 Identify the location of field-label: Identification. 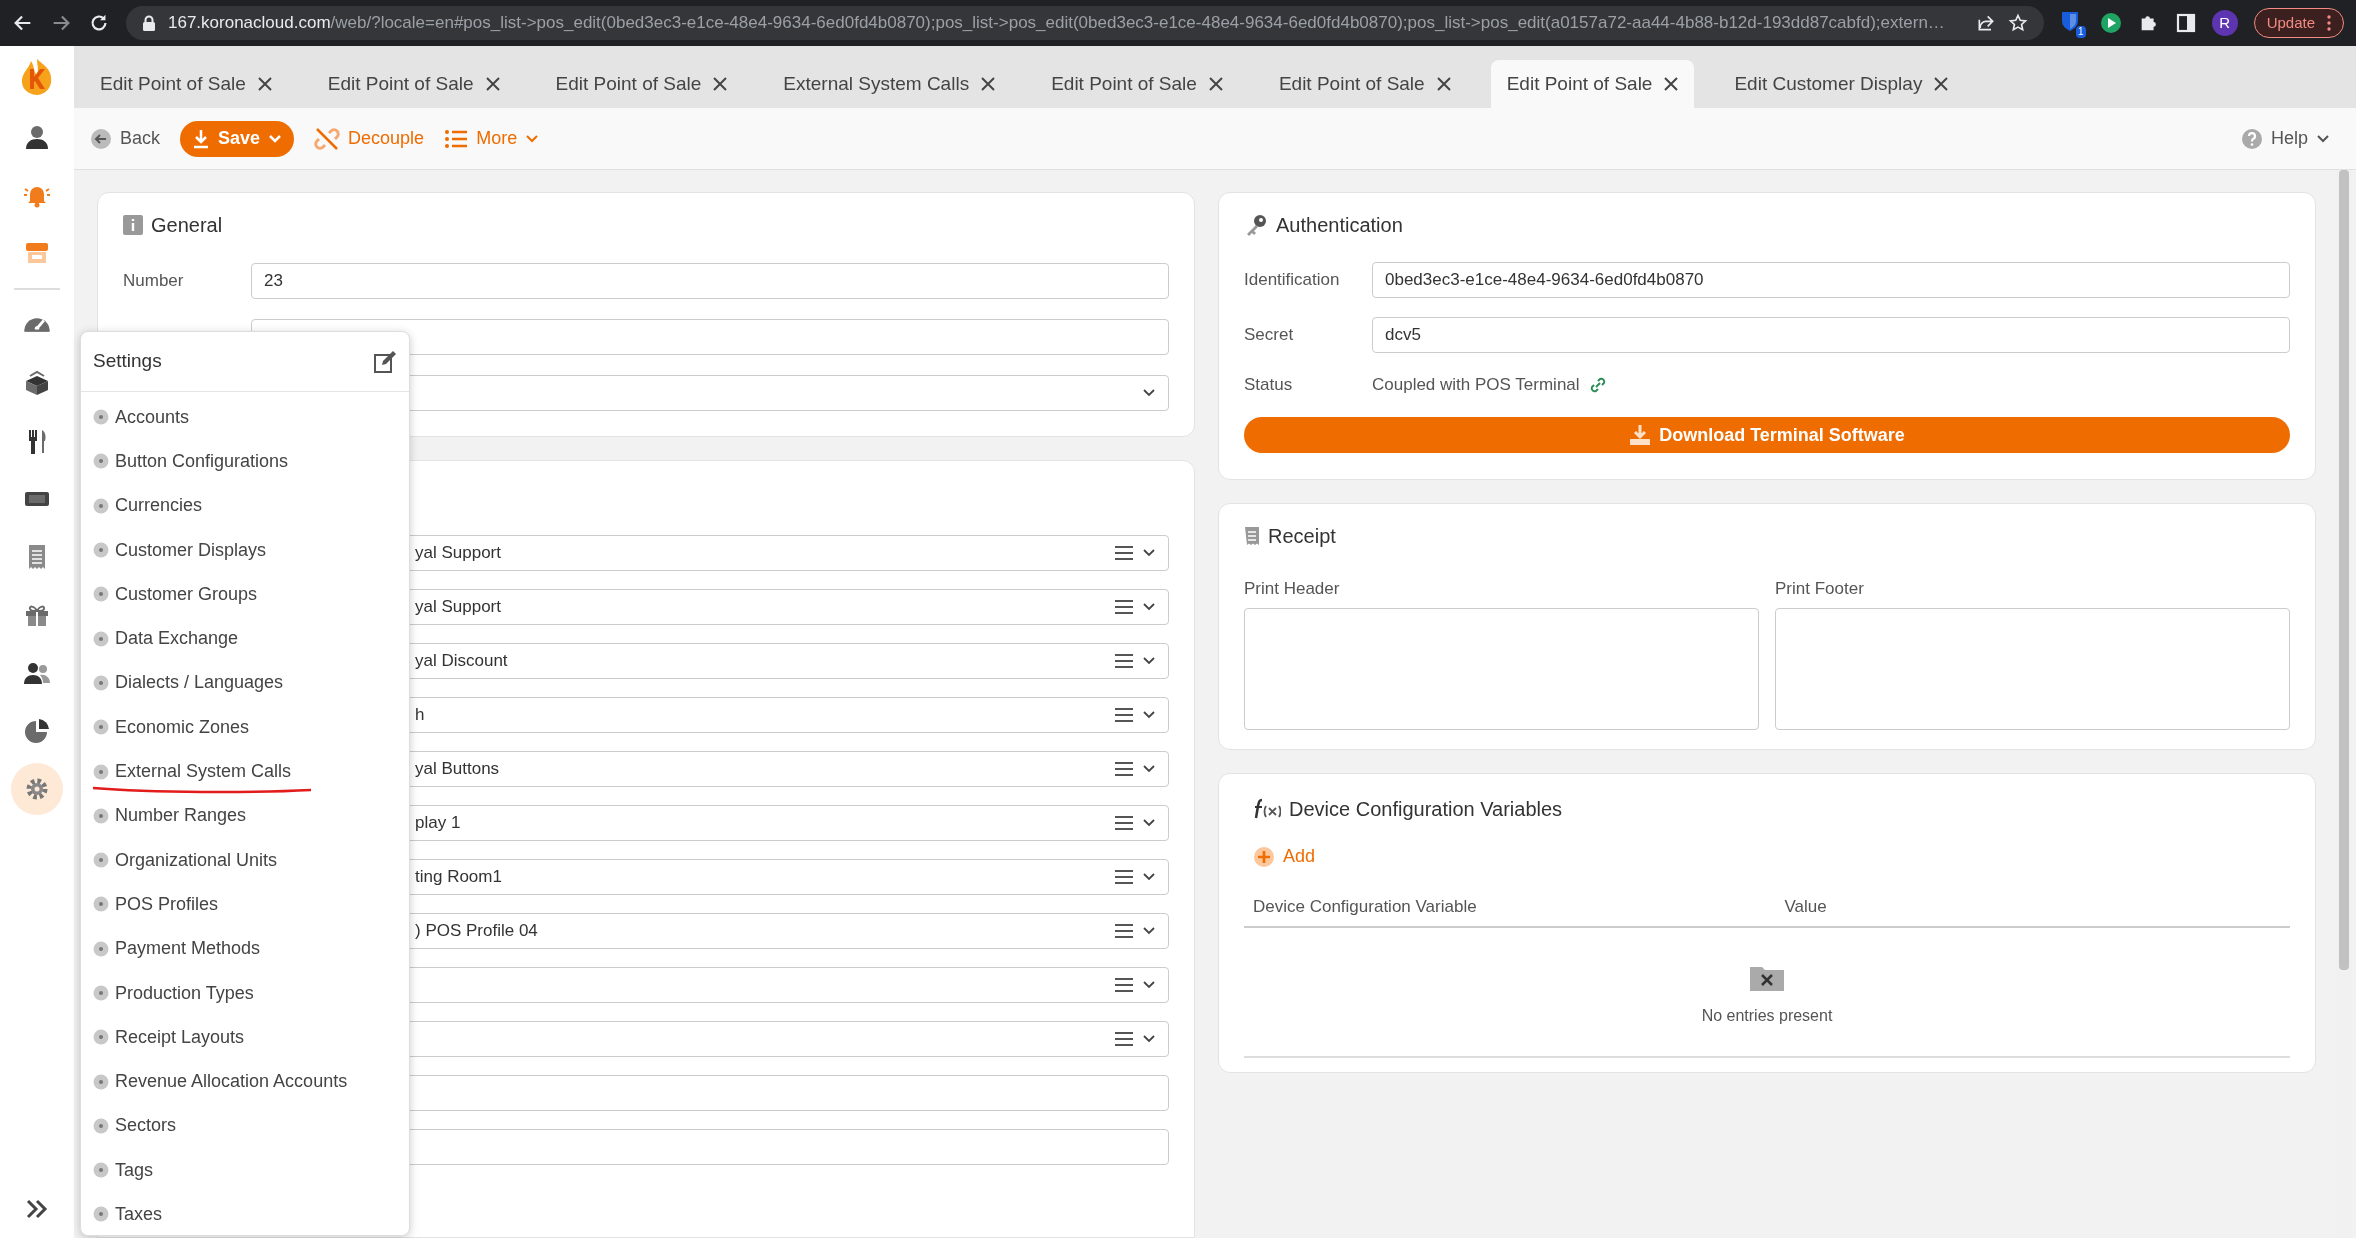
(1292, 280).